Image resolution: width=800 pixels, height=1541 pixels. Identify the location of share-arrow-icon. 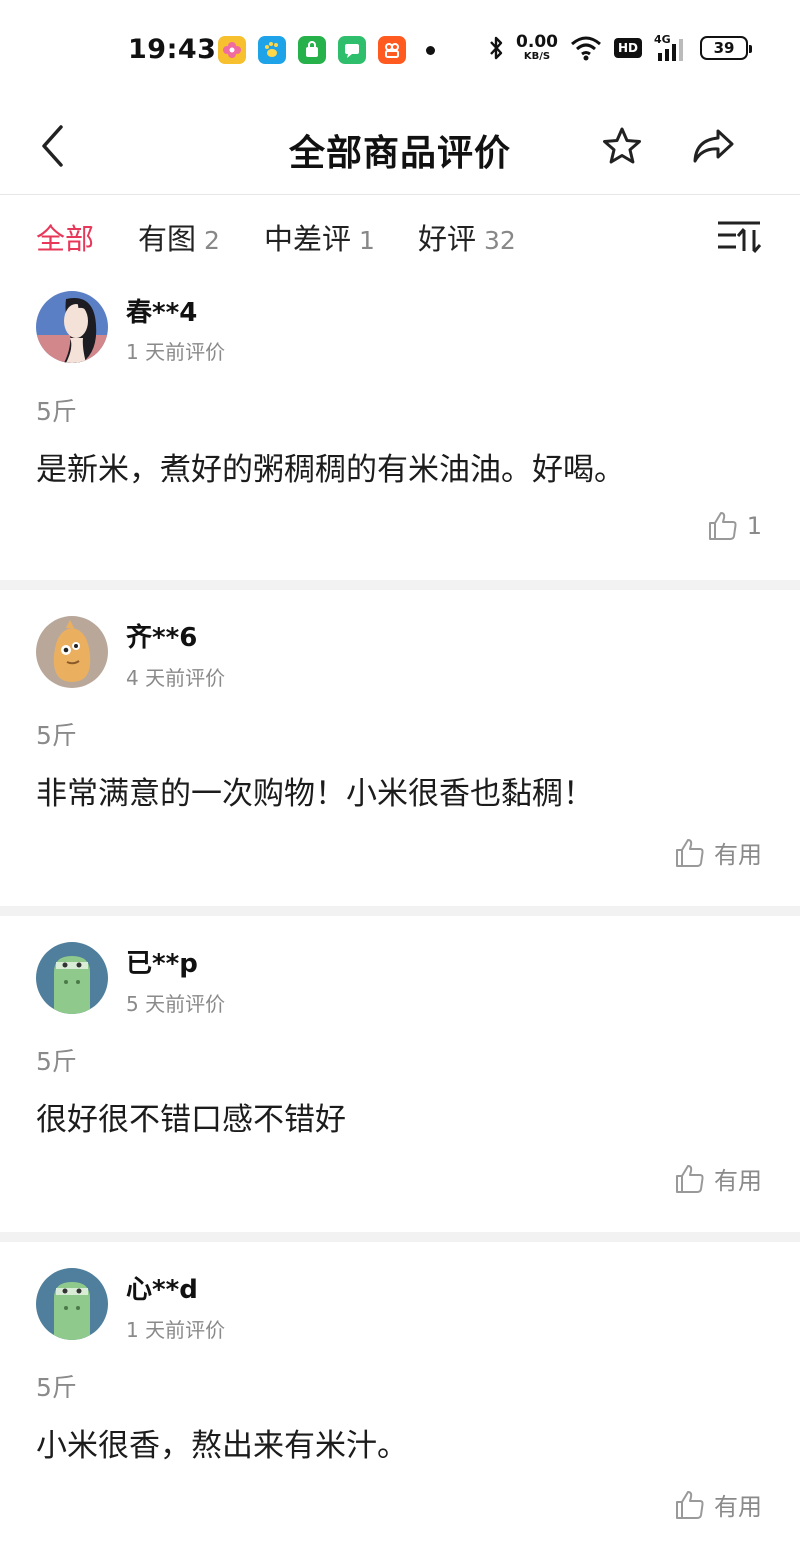
(713, 146).